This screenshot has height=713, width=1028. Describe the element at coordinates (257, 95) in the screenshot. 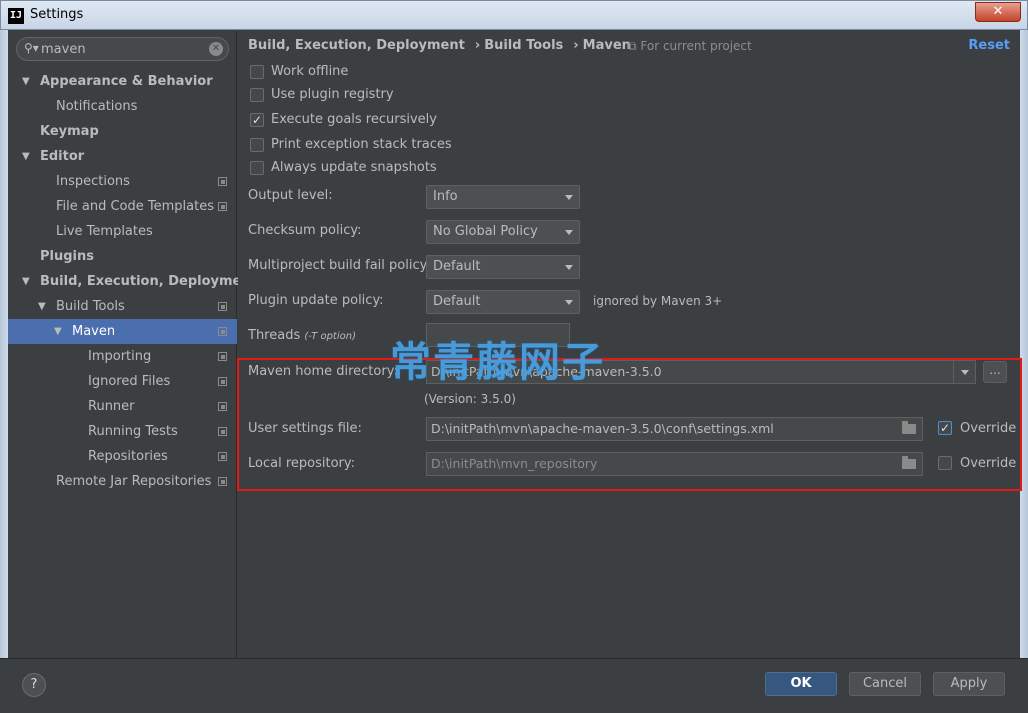

I see `use-plugin-registry-checkbox` at that location.